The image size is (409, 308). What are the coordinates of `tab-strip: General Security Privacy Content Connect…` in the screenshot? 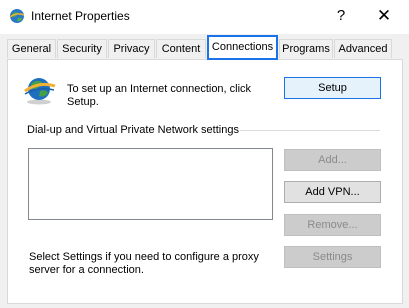 It's located at (207, 47).